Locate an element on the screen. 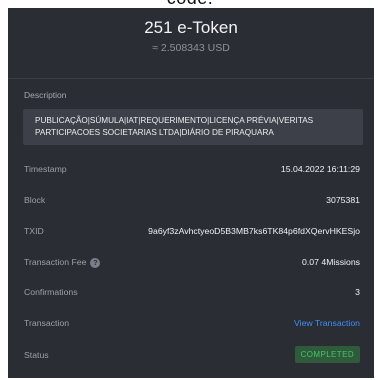 Image resolution: width=380 pixels, height=380 pixels. description-label: Description is located at coordinates (45, 95).